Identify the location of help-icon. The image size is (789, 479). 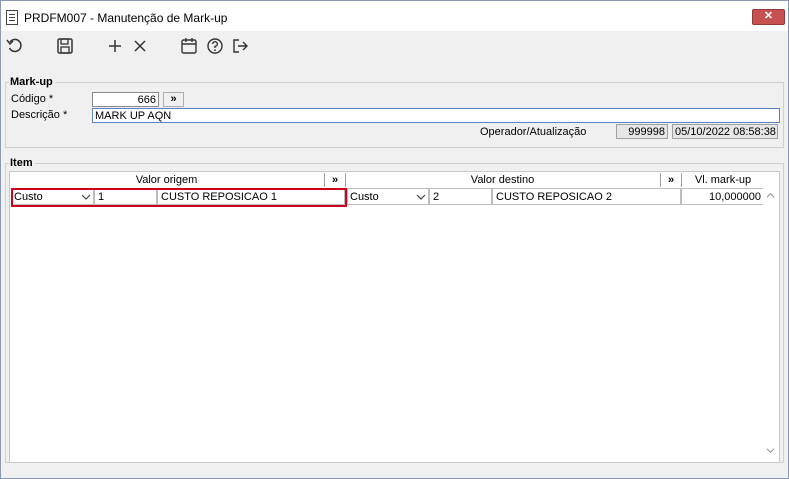
(215, 46).